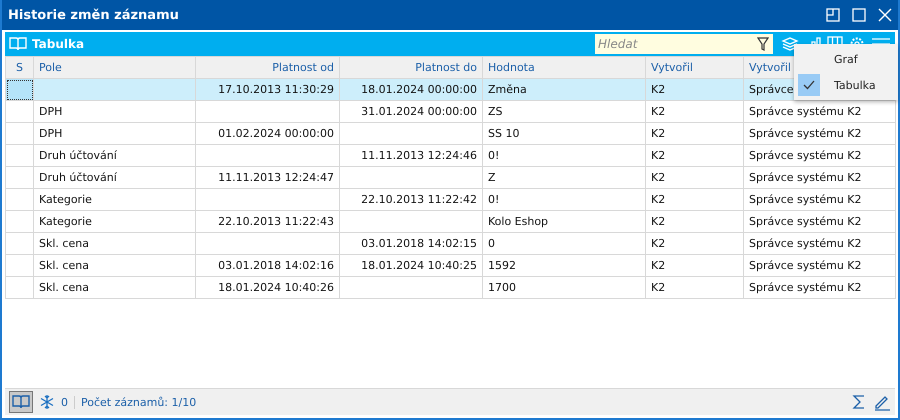 This screenshot has width=900, height=420. What do you see at coordinates (268, 89) in the screenshot?
I see `table-cell: 17.10.2013 11:30:29` at bounding box center [268, 89].